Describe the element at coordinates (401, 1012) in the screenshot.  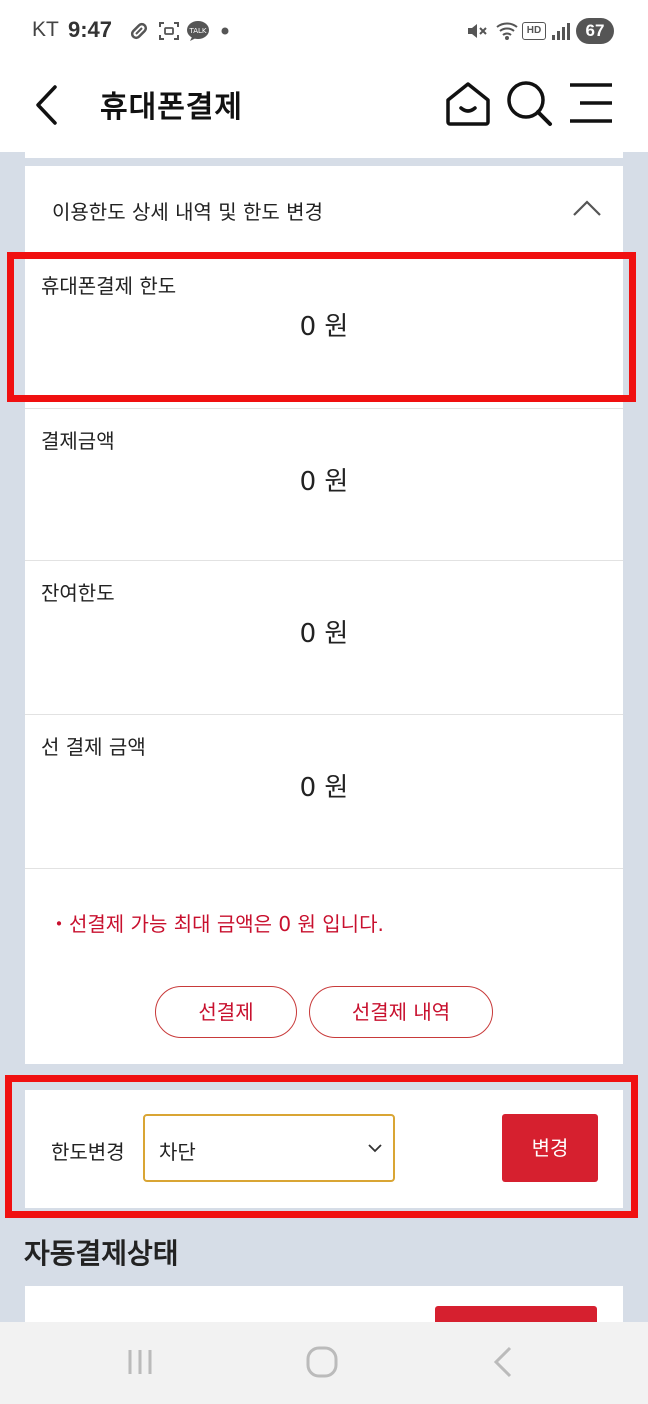
I see `prepay-history-button: 선결제 내역` at that location.